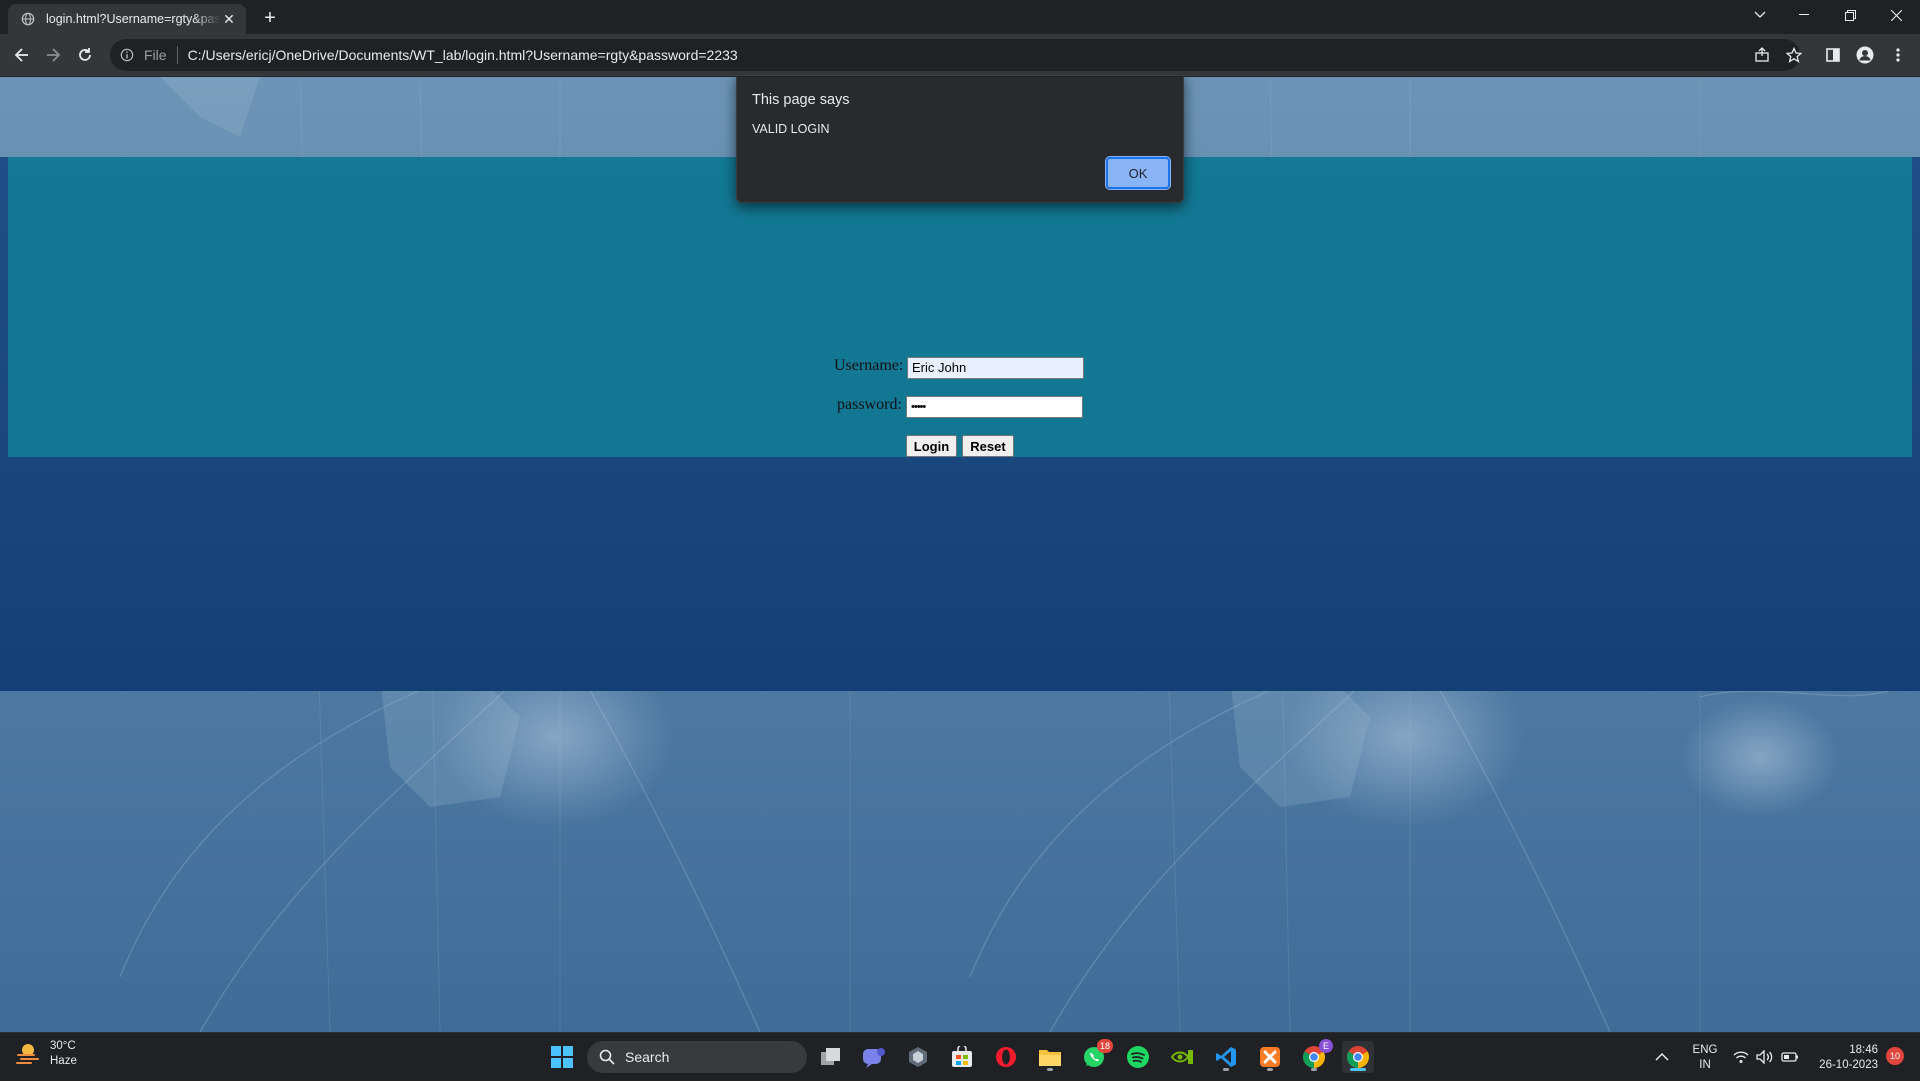 The width and height of the screenshot is (1920, 1081). Describe the element at coordinates (1315, 1056) in the screenshot. I see `chrome-profile-icon: E` at that location.